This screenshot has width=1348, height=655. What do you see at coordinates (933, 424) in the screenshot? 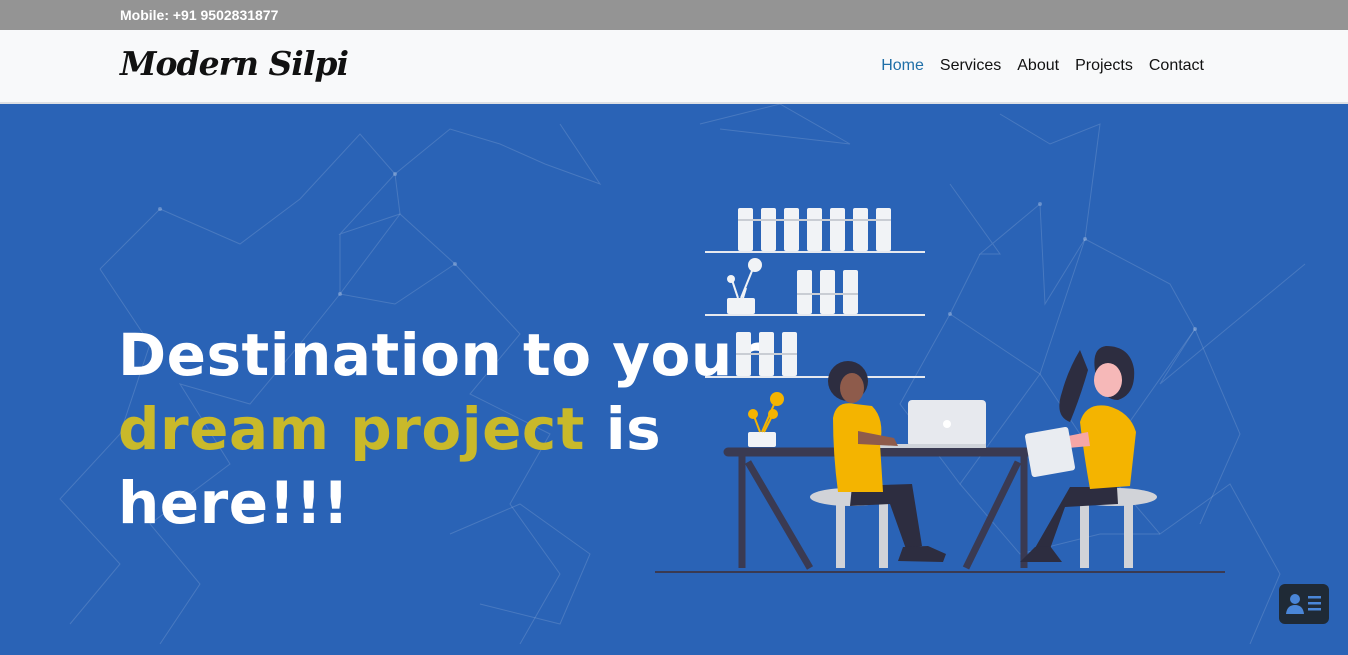
I see `laptop` at bounding box center [933, 424].